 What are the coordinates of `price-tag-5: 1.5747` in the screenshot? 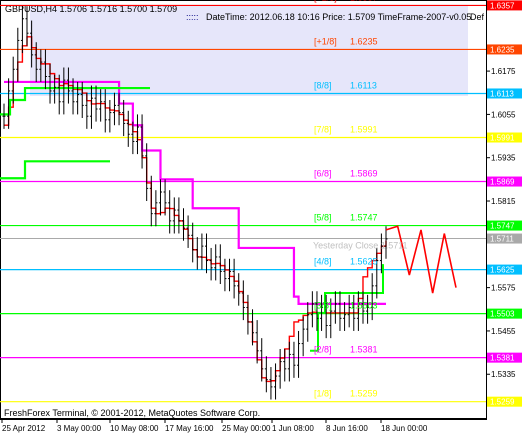 It's located at (502, 226).